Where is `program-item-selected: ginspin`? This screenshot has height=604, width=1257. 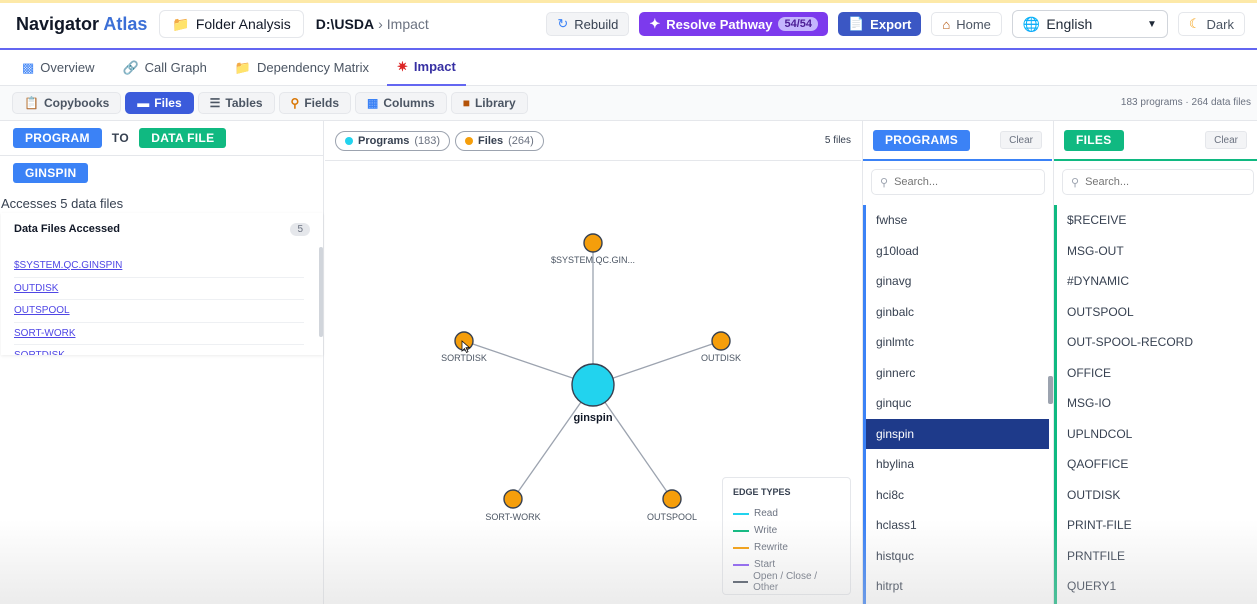 program-item-selected: ginspin is located at coordinates (957, 433).